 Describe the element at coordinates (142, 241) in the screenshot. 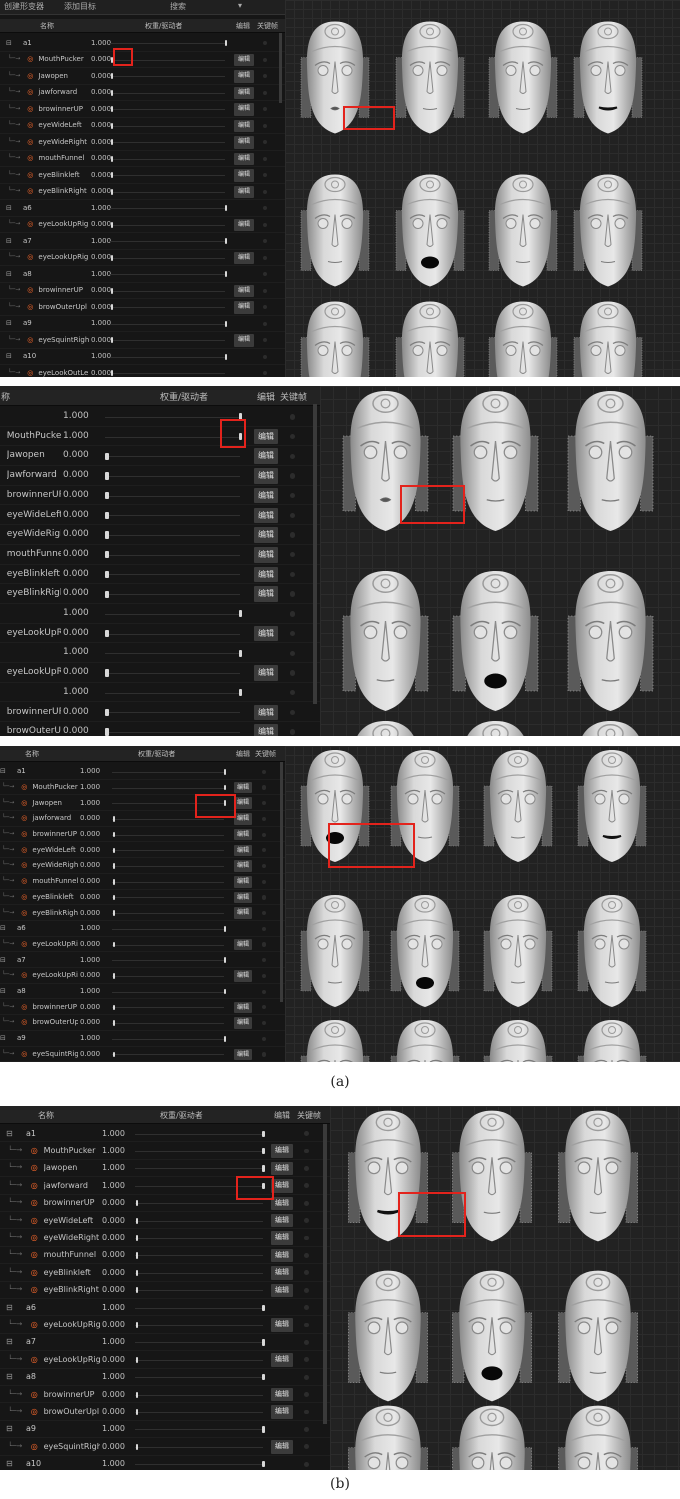

I see `target-row: ⊟ a7 1.000` at that location.